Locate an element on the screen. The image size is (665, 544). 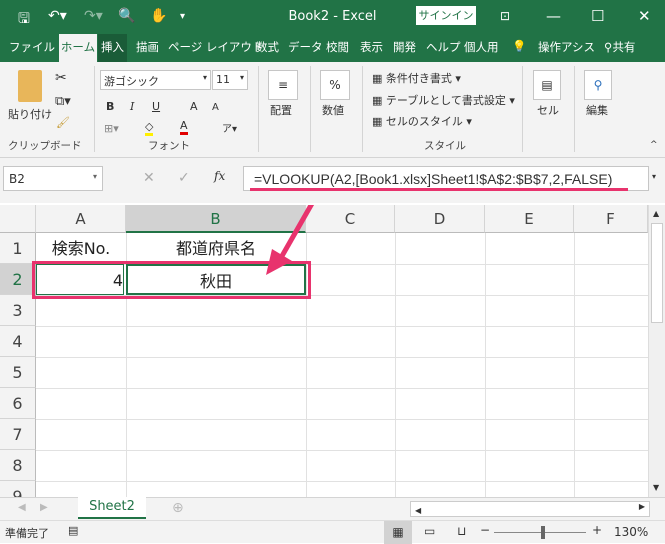
sheet-tab-sheet2: Sheet2 is located at coordinates (112, 508).